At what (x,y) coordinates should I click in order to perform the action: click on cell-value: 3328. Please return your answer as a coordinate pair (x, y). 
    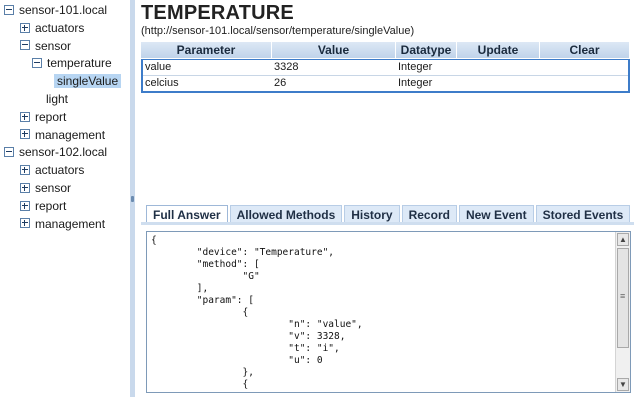
    Looking at the image, I should click on (286, 67).